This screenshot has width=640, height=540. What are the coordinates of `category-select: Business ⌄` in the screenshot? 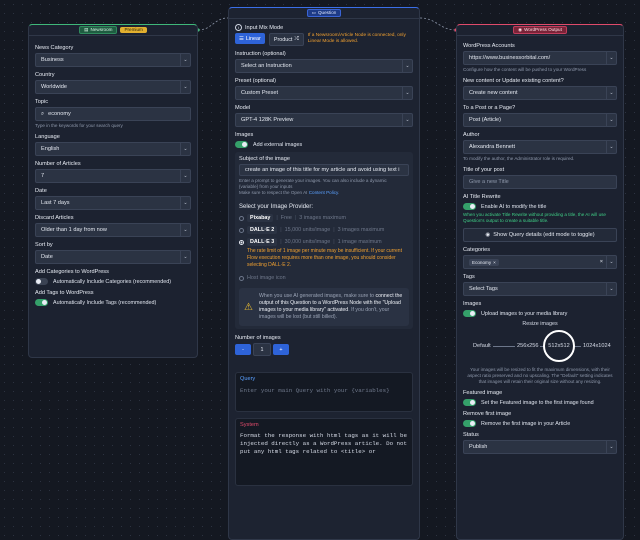 It's located at (113, 60).